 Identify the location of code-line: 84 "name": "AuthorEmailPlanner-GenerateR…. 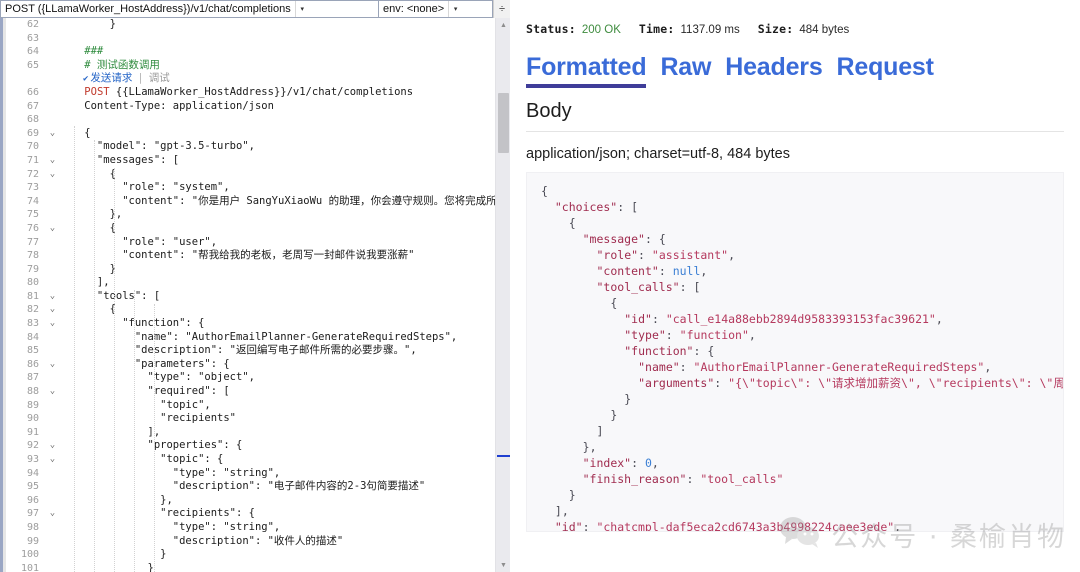
(258, 338).